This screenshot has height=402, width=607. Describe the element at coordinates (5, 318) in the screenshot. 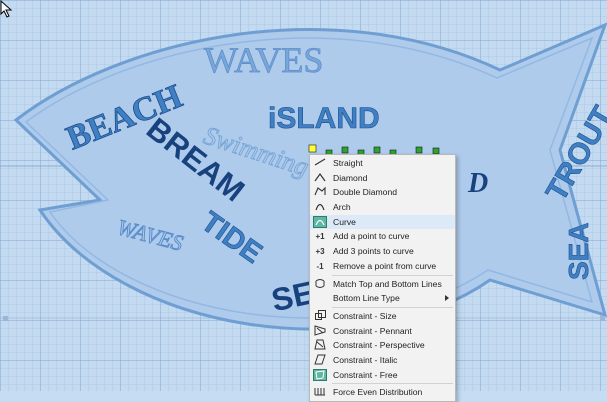

I see `left-ruler-marker` at that location.